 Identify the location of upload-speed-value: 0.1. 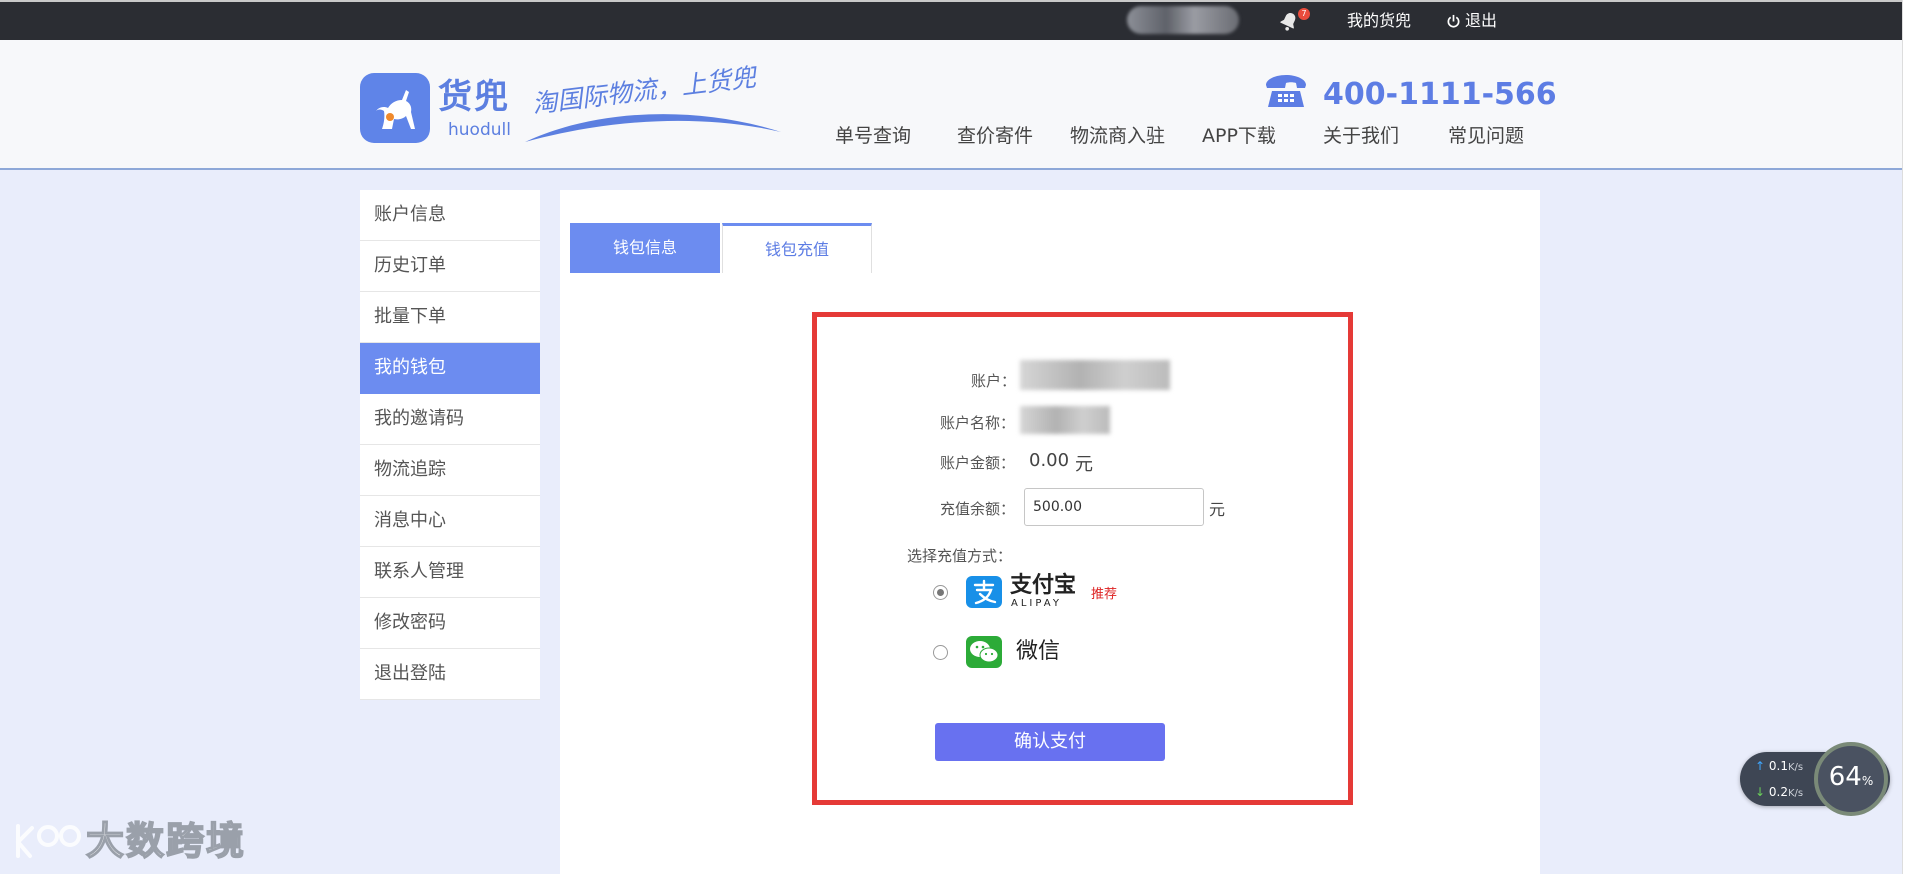
(1778, 766).